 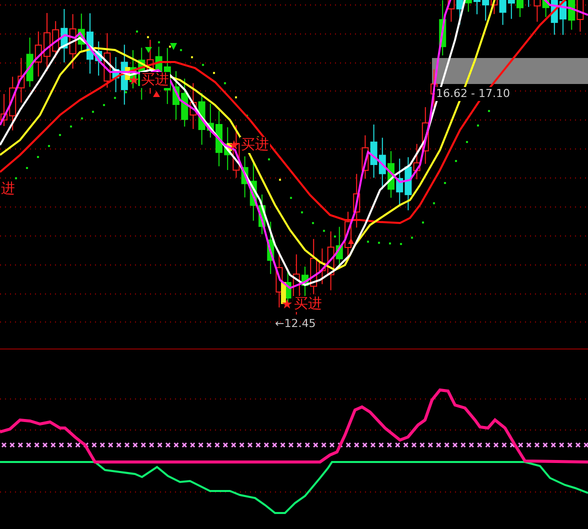 I want to click on buy-signal-label: 进, so click(x=8, y=189).